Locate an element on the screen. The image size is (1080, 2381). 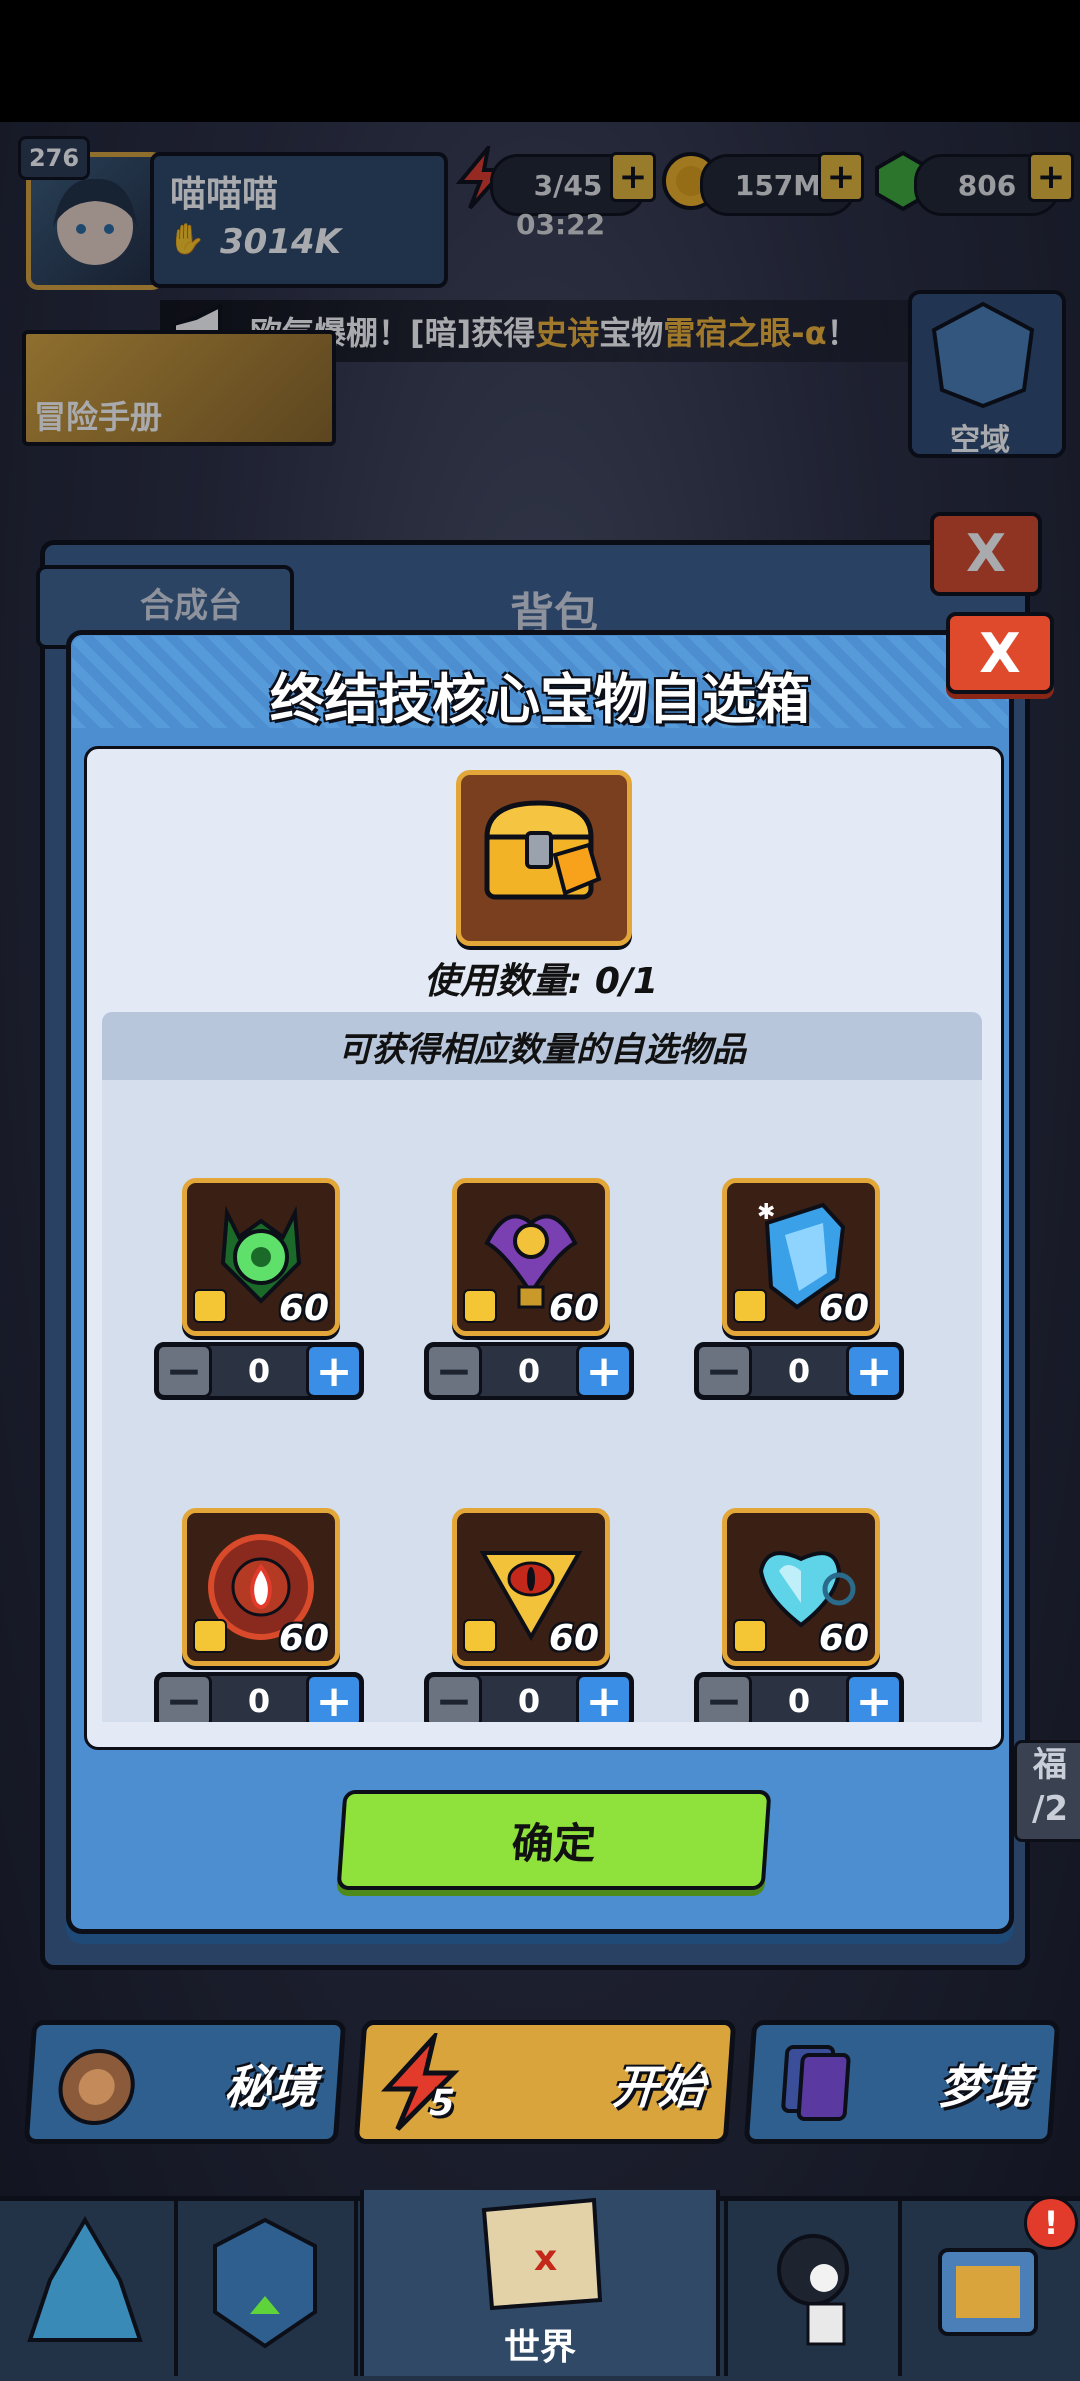
dream-realm-button: 梦境 is located at coordinates (902, 2082).